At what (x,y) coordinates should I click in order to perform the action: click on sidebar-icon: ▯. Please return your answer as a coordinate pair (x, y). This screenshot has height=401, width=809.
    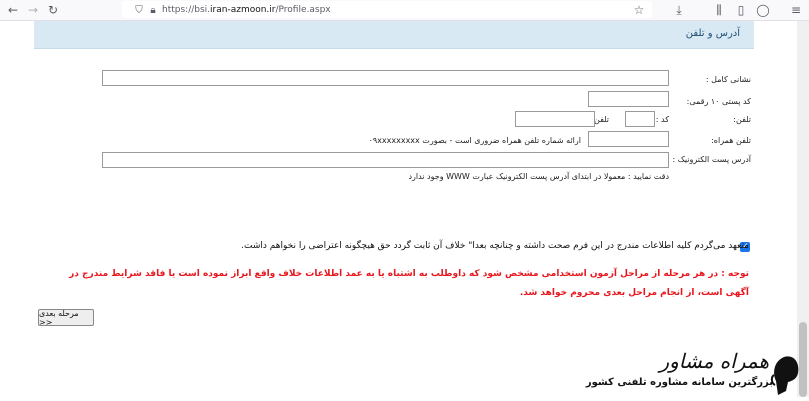
    Looking at the image, I should click on (741, 10).